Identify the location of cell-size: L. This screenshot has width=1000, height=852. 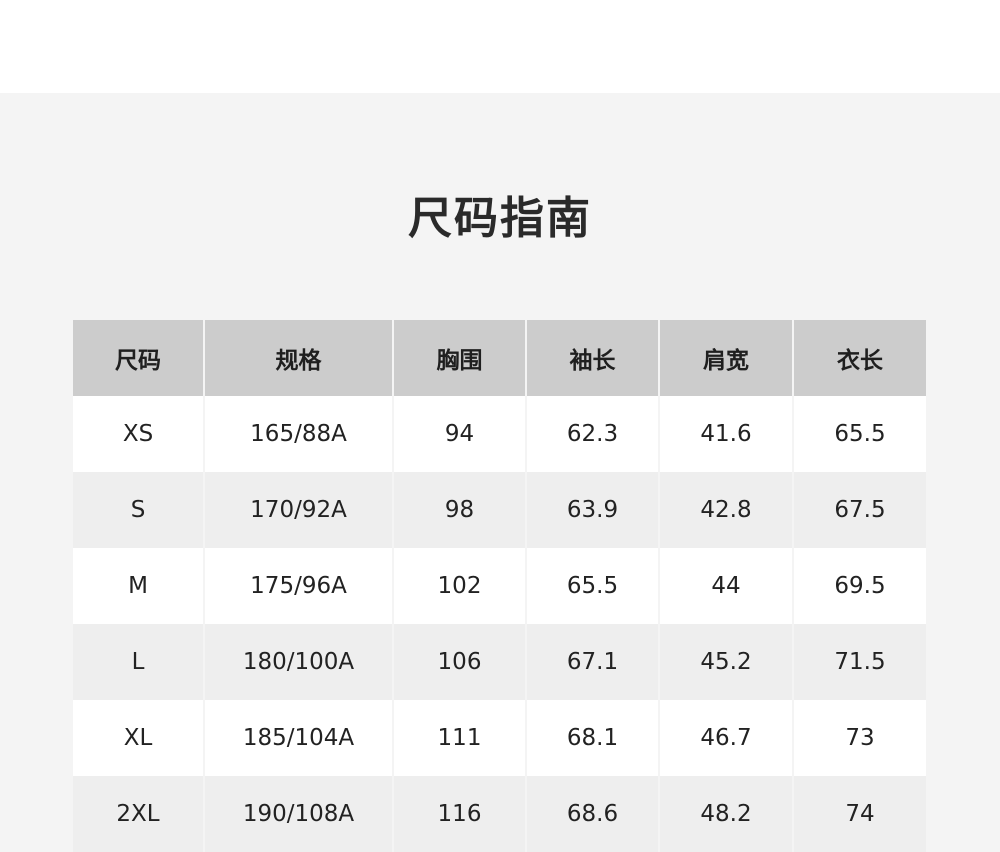
(139, 662).